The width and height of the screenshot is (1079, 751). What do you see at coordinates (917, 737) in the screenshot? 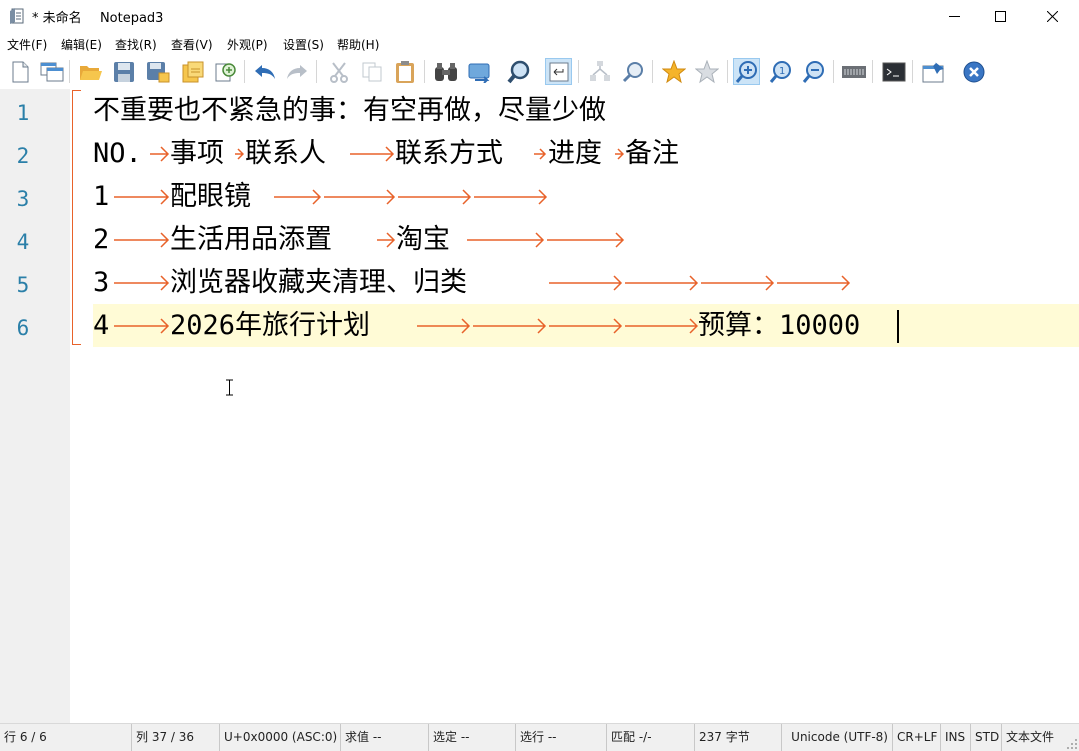
I see `status-eol: CR+LF` at bounding box center [917, 737].